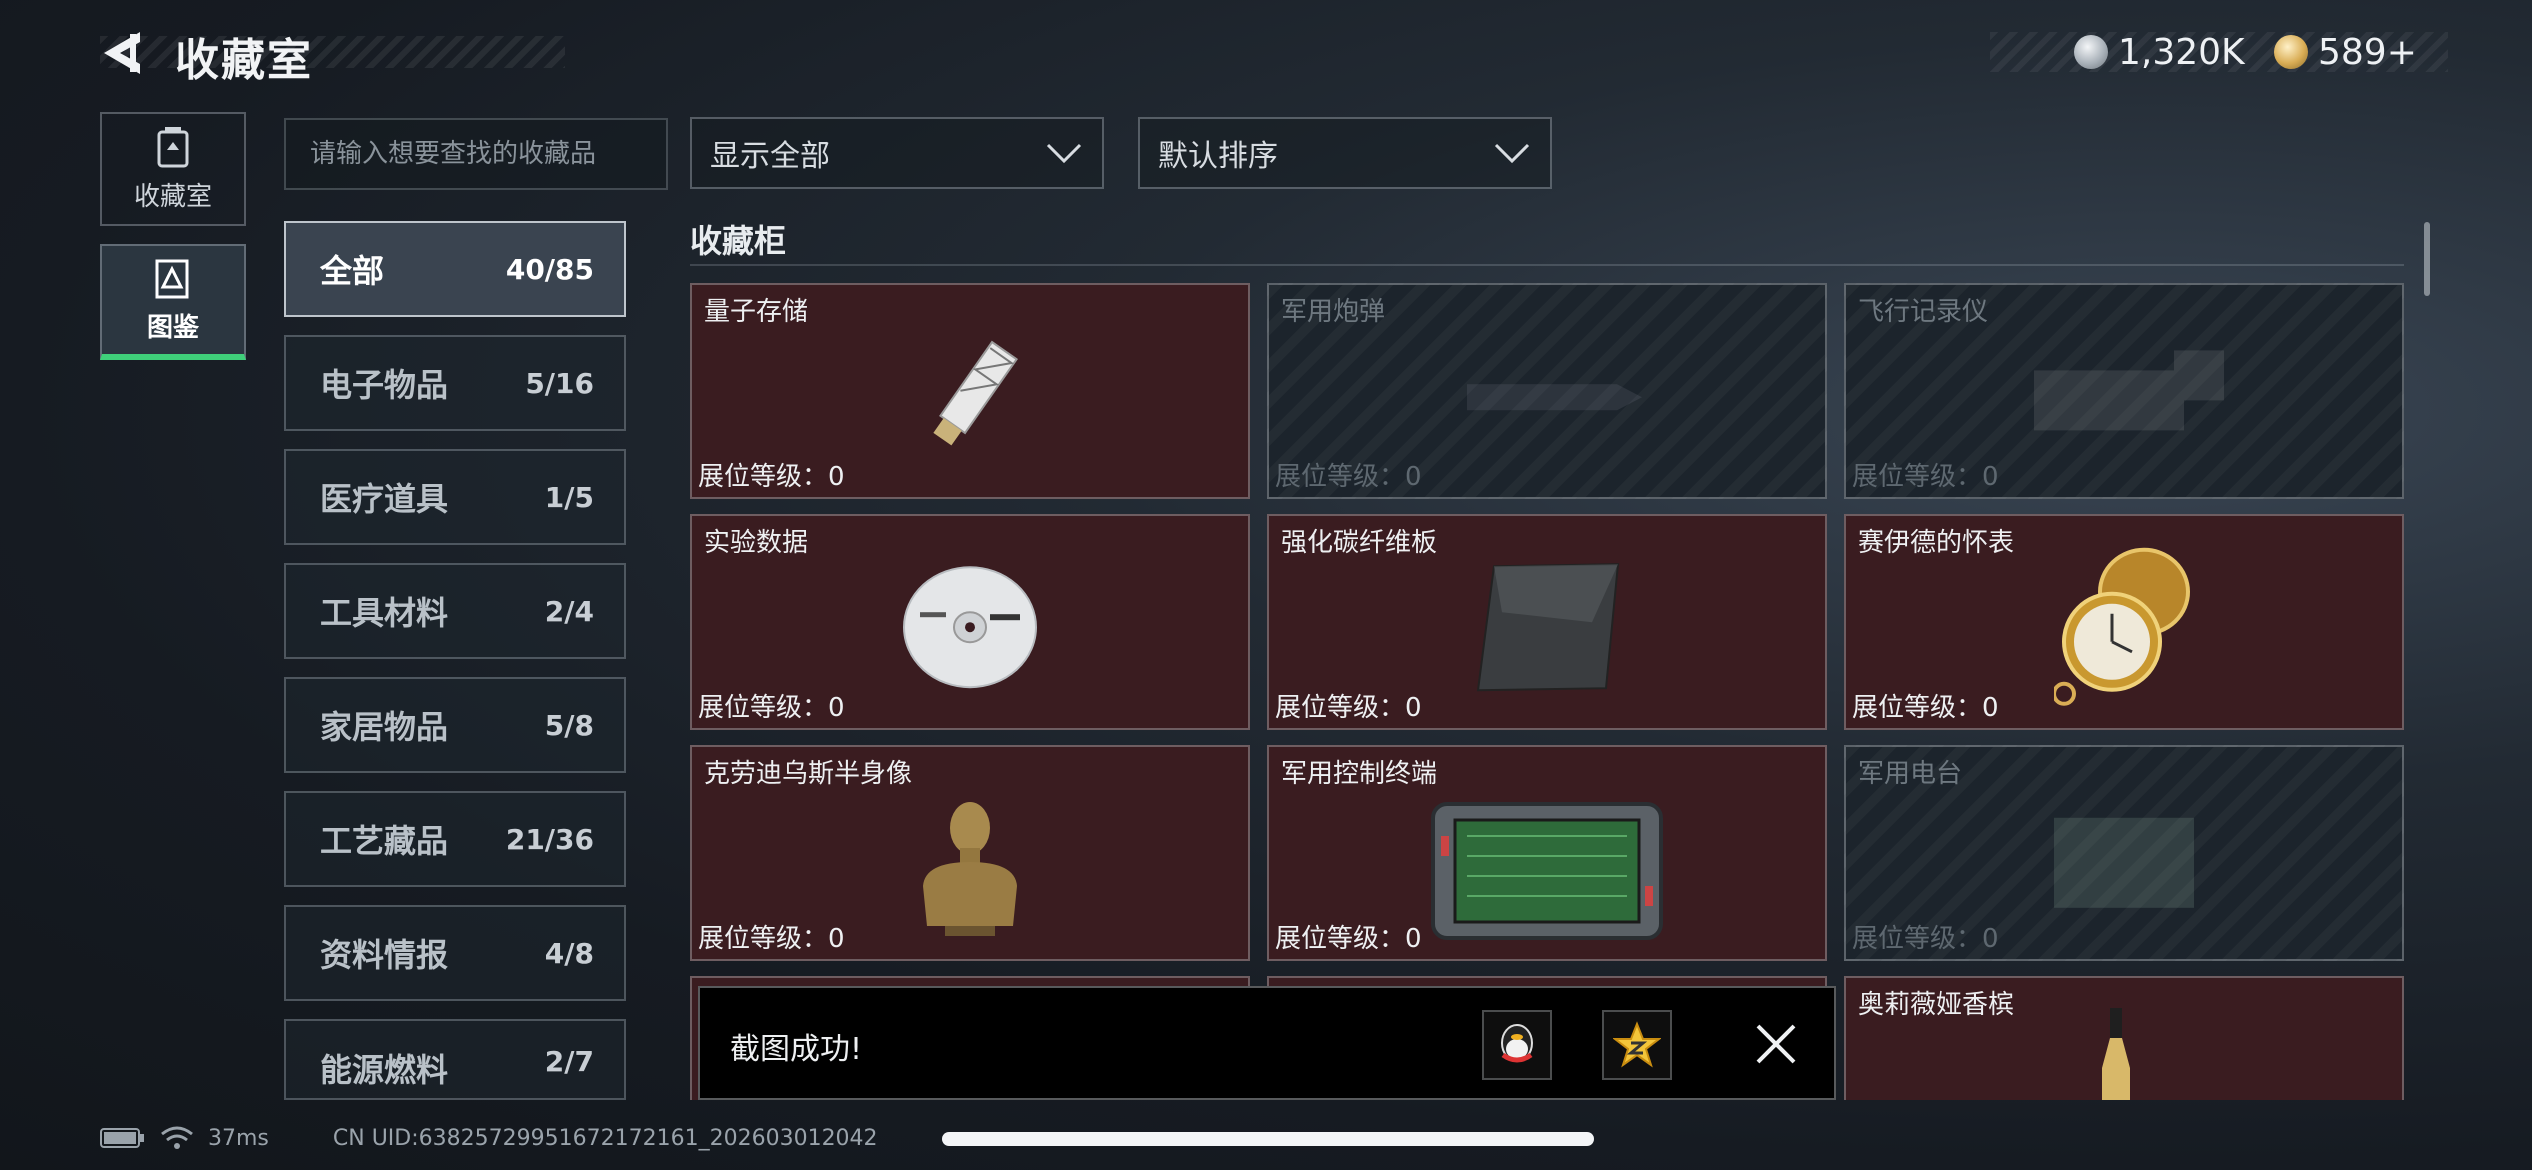 This screenshot has width=2532, height=1170. What do you see at coordinates (1554, 397) in the screenshot?
I see `shell-icon` at bounding box center [1554, 397].